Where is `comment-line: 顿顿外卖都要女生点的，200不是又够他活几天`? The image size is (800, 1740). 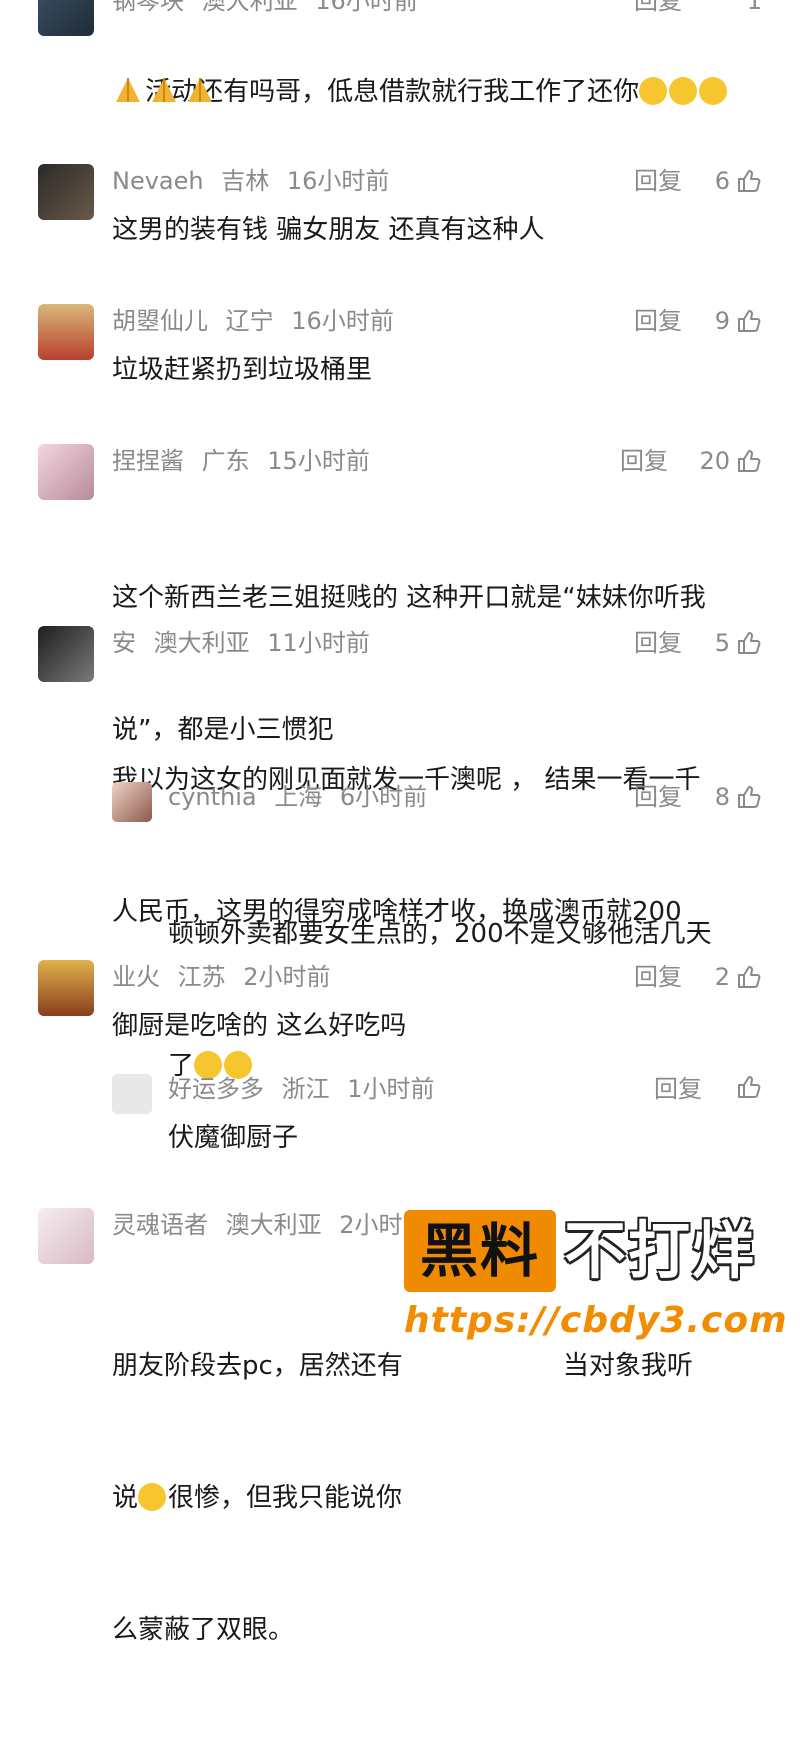
comment-line: 顿顿外卖都要女生点的，200不是又够他活几天 is located at coordinates (440, 934).